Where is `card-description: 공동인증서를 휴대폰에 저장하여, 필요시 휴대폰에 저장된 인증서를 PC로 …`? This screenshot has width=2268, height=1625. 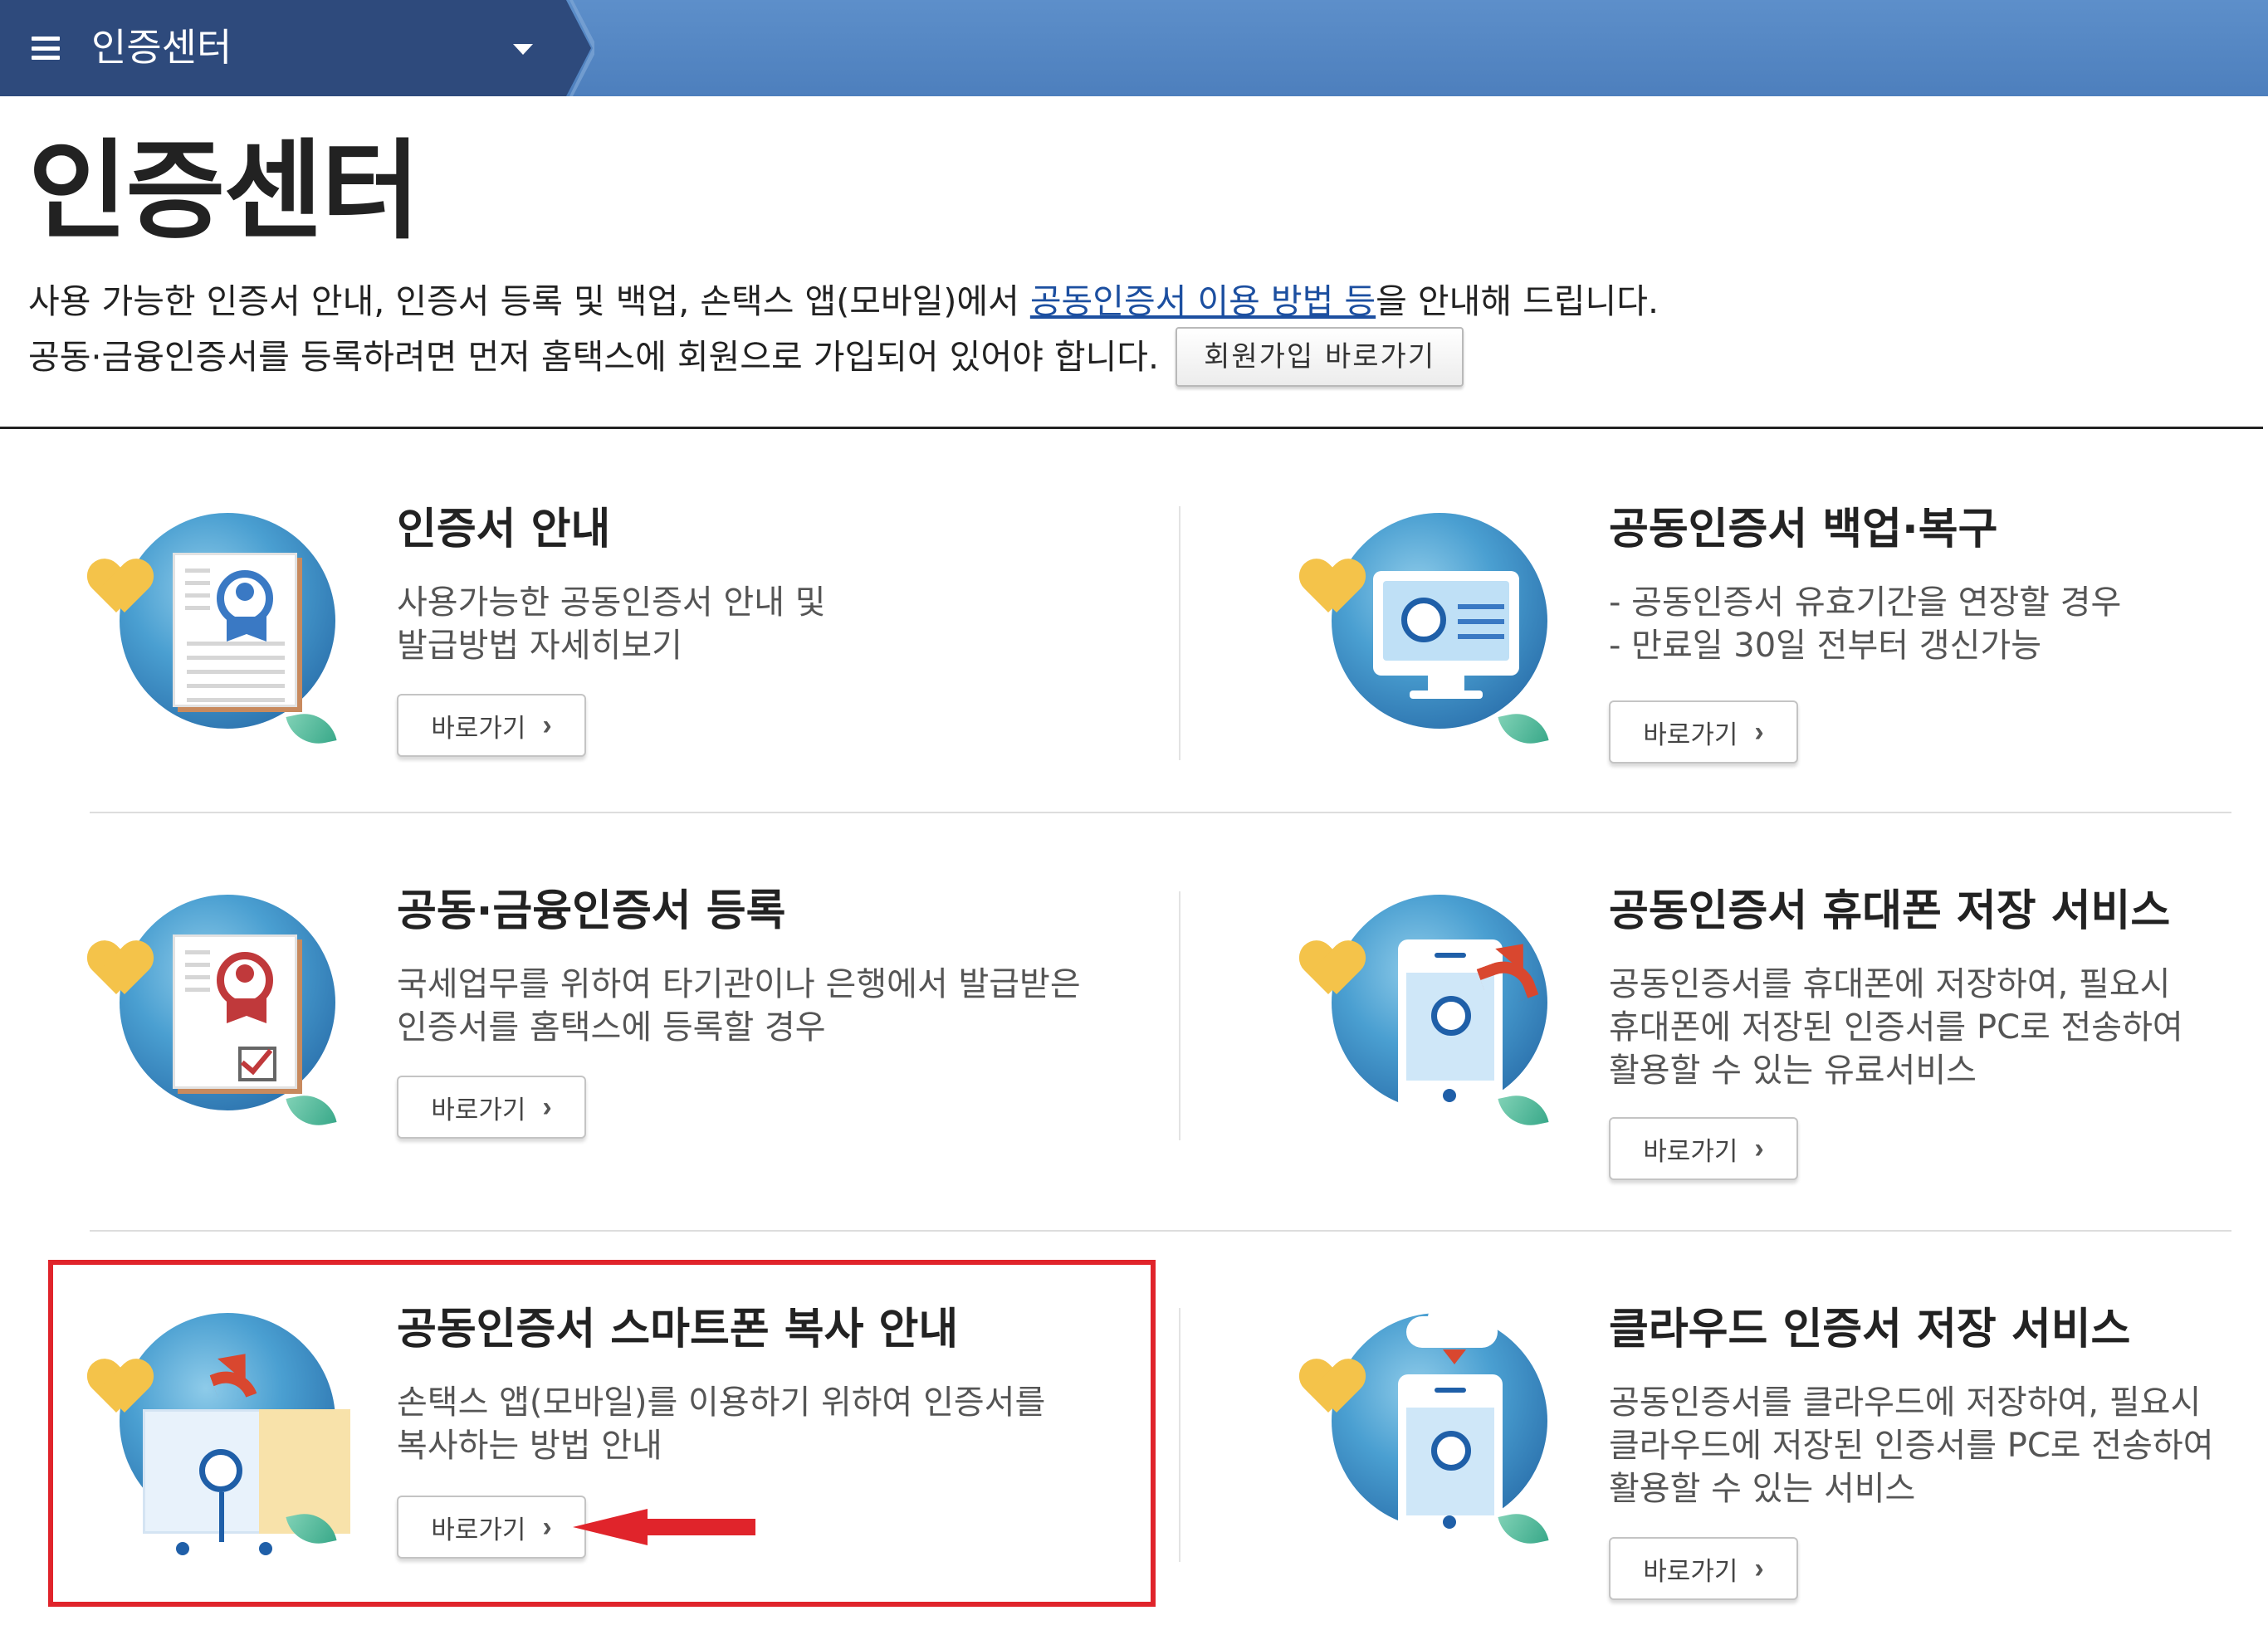
card-description: 공동인증서를 휴대폰에 저장하여, 필요시 휴대폰에 저장된 인증서를 PC로 … is located at coordinates (1896, 1028).